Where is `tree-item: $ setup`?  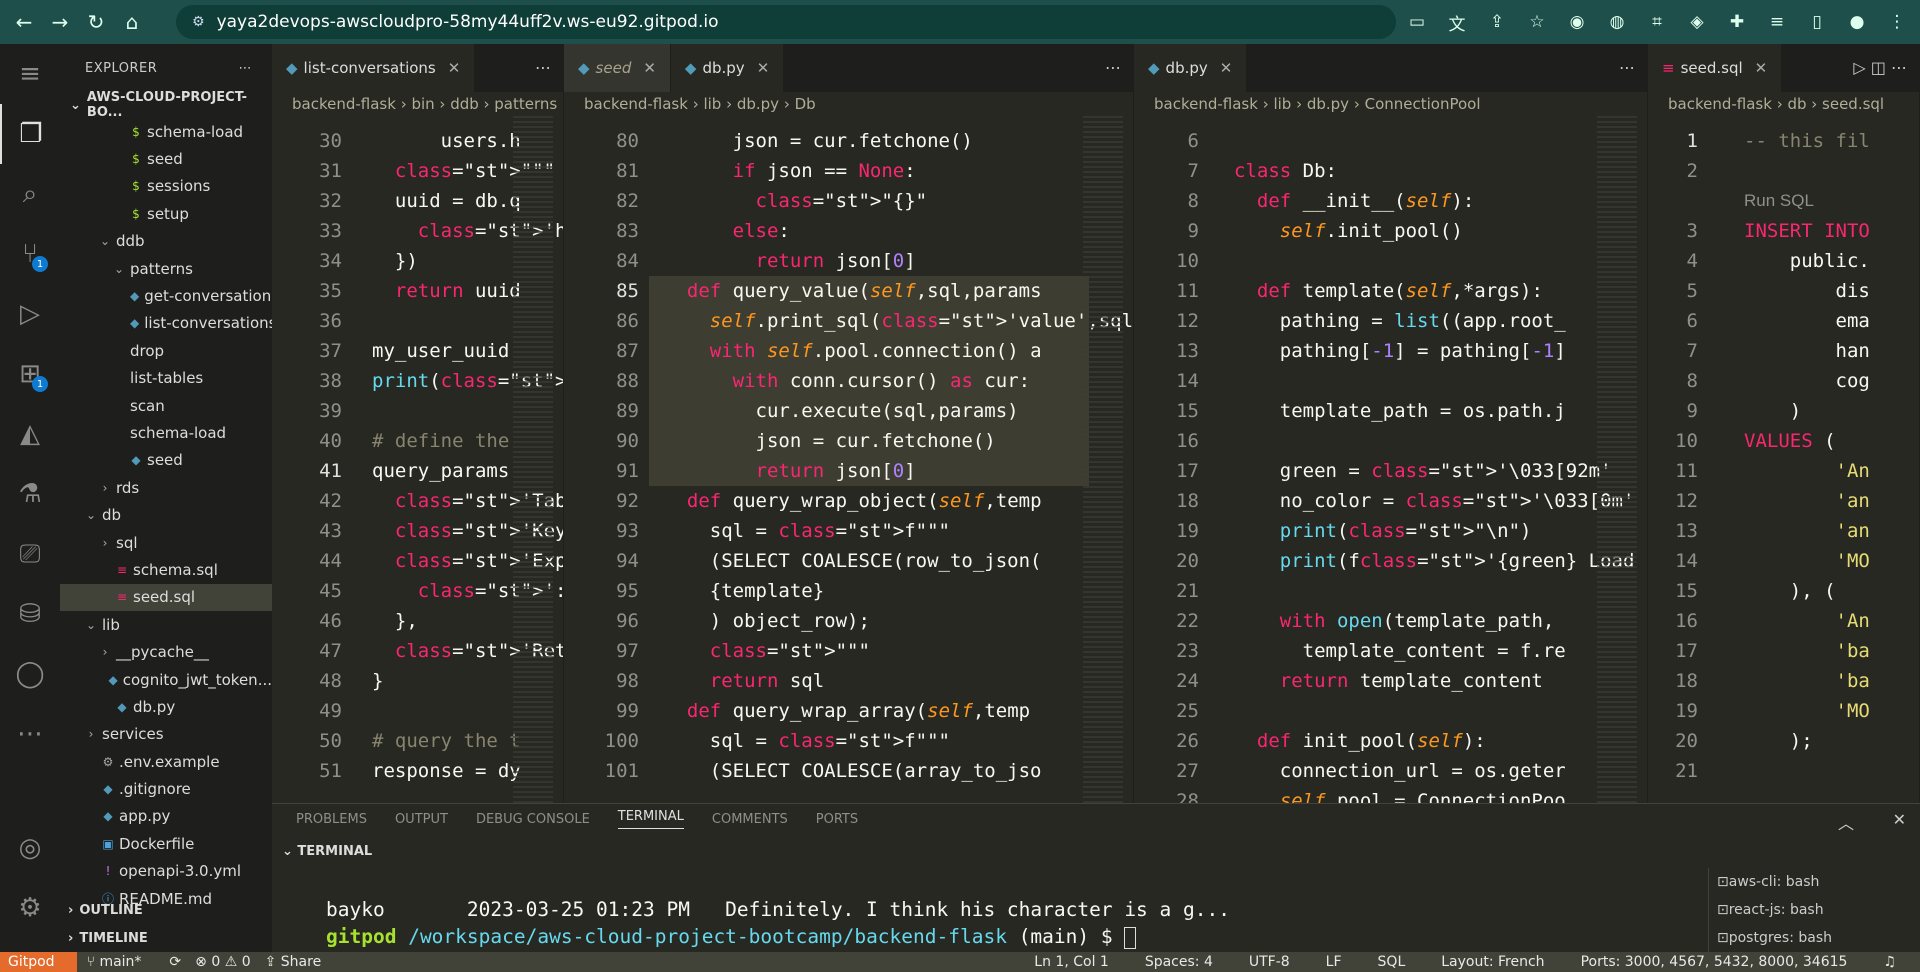
tree-item: $ setup is located at coordinates (166, 213).